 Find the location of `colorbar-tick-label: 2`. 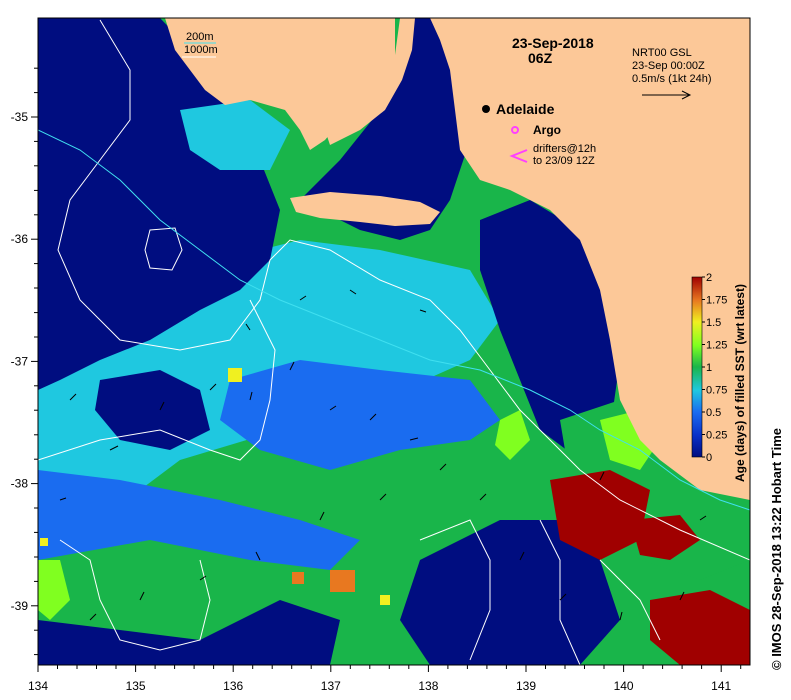

colorbar-tick-label: 2 is located at coordinates (709, 278).